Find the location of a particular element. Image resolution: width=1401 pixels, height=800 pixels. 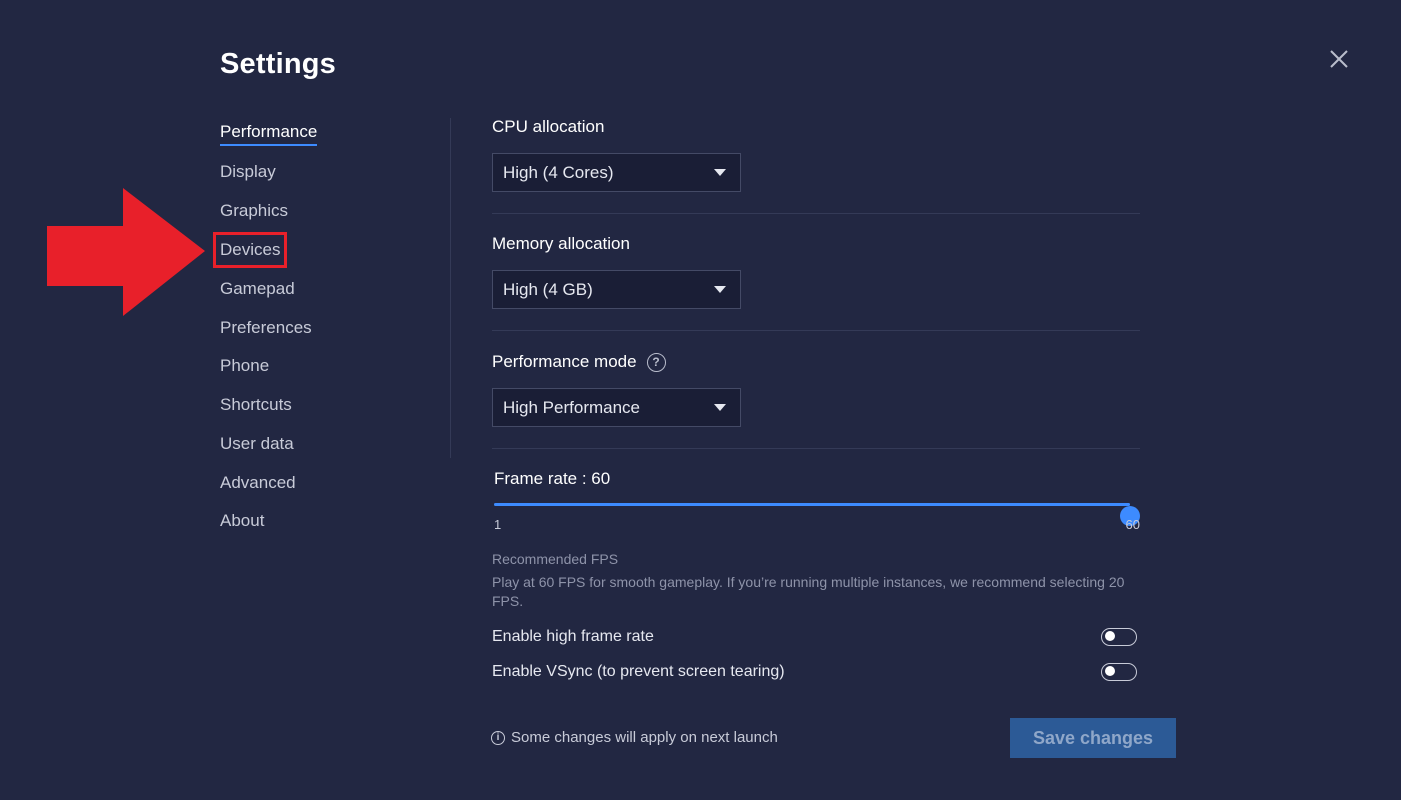

sidebar-item-label: Preferences is located at coordinates (266, 327).